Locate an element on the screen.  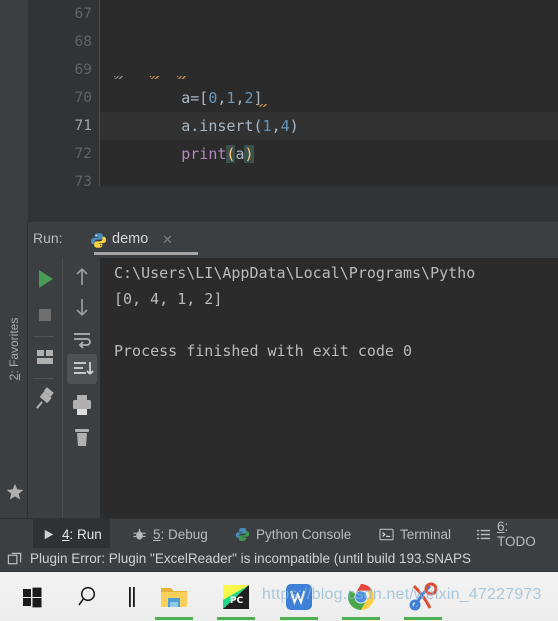
inspection-squiggle-a is located at coordinates (118, 78).